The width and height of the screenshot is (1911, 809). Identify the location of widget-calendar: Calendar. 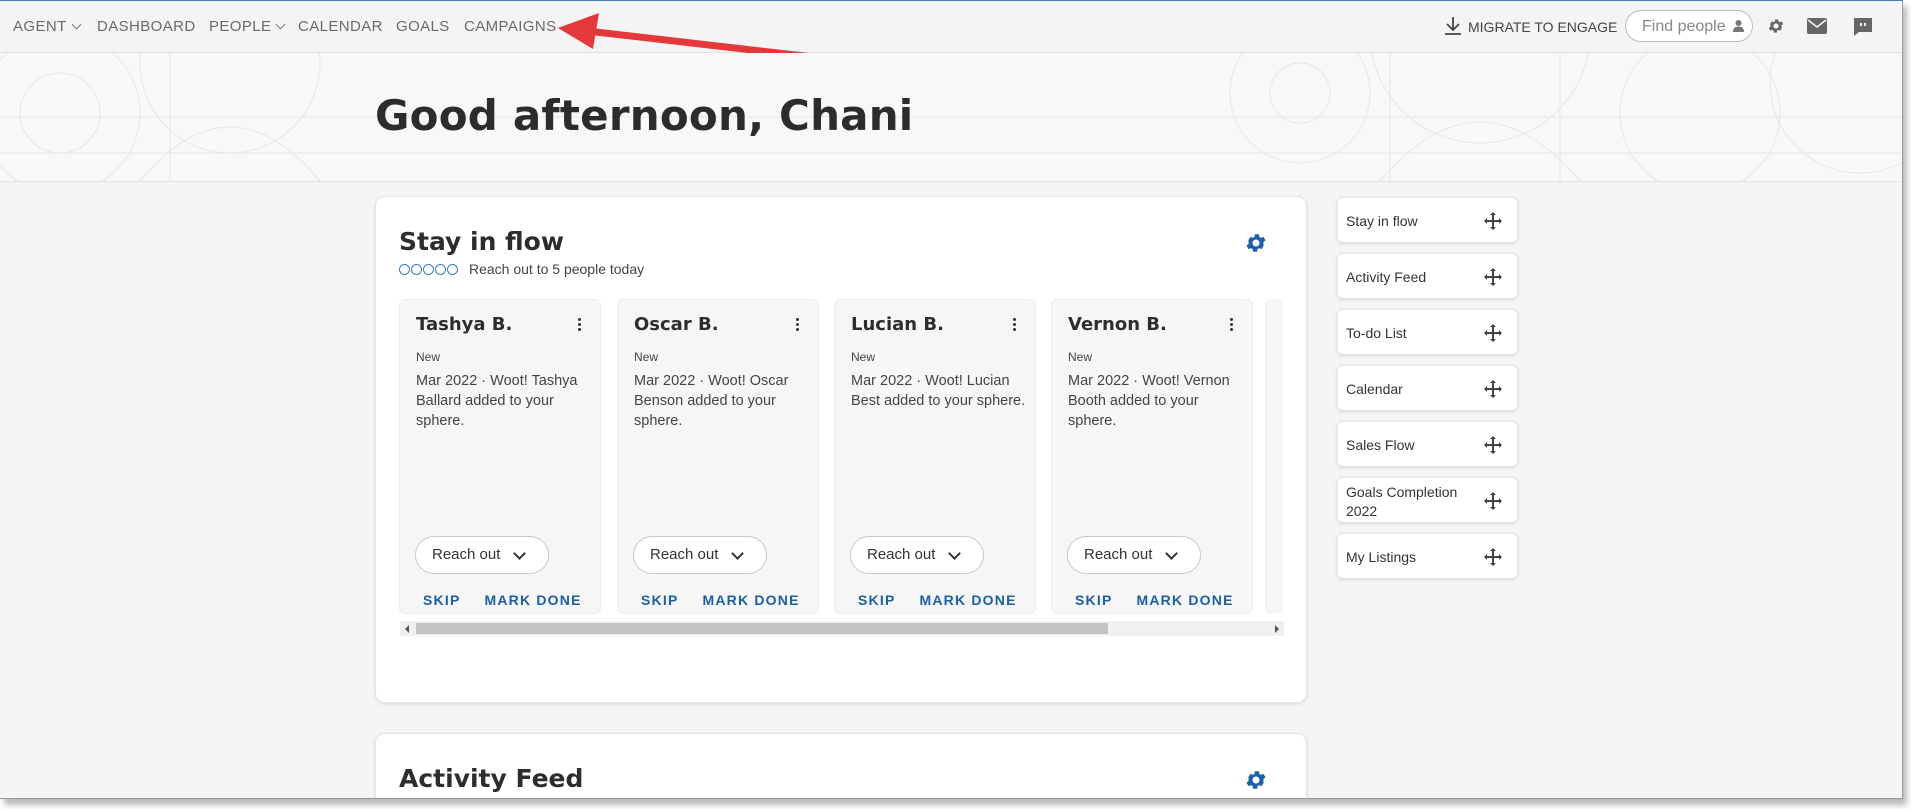
(1427, 388).